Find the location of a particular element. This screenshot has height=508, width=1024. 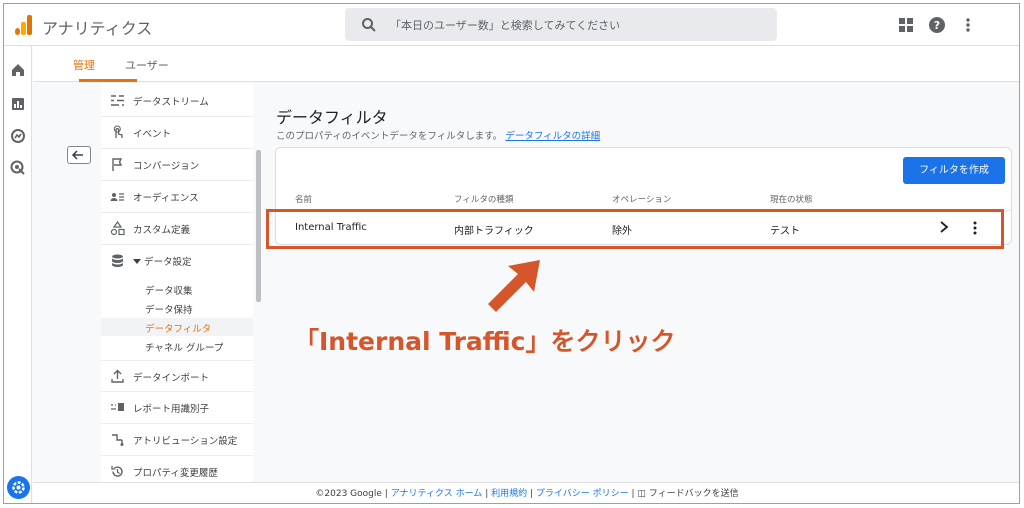

column-header-operation: オペレーション is located at coordinates (642, 200).